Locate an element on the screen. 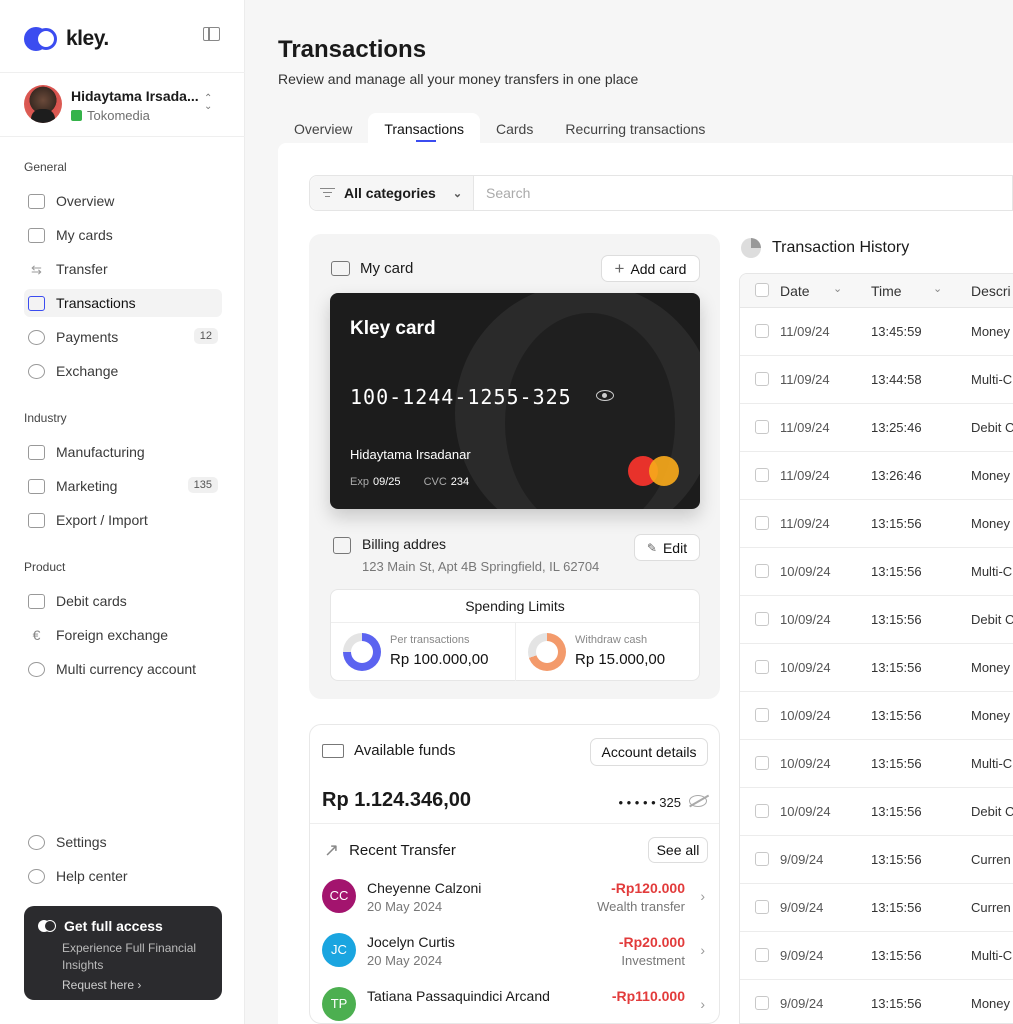  page-title: Transactions is located at coordinates (352, 49).